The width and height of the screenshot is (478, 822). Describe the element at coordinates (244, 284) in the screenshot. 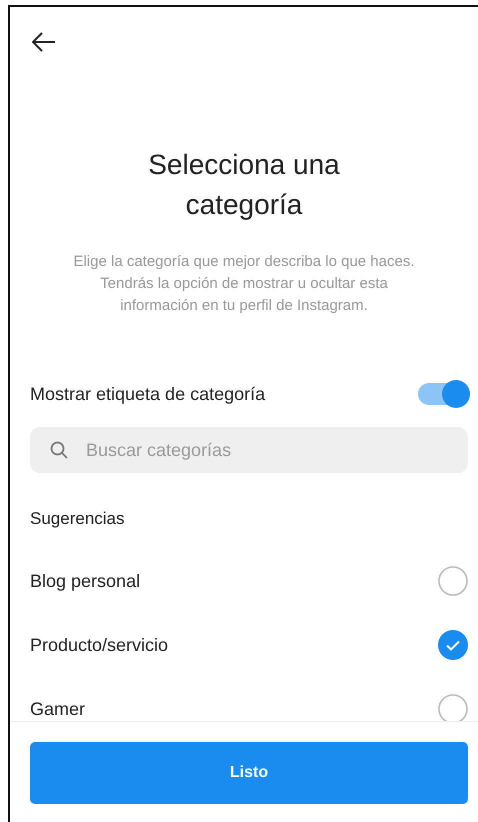

I see `description-text: Elige la categoría que mejor describa lo que haces. Tendrás la opción de mostrar u ocultar esta información en tu perfil de Instagram.` at that location.